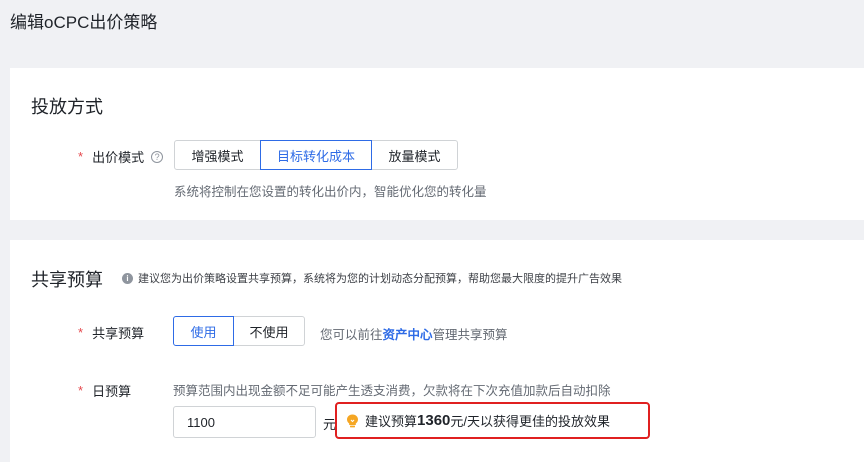  Describe the element at coordinates (118, 333) in the screenshot. I see `shared-budget-label-text: 共享预算` at that location.